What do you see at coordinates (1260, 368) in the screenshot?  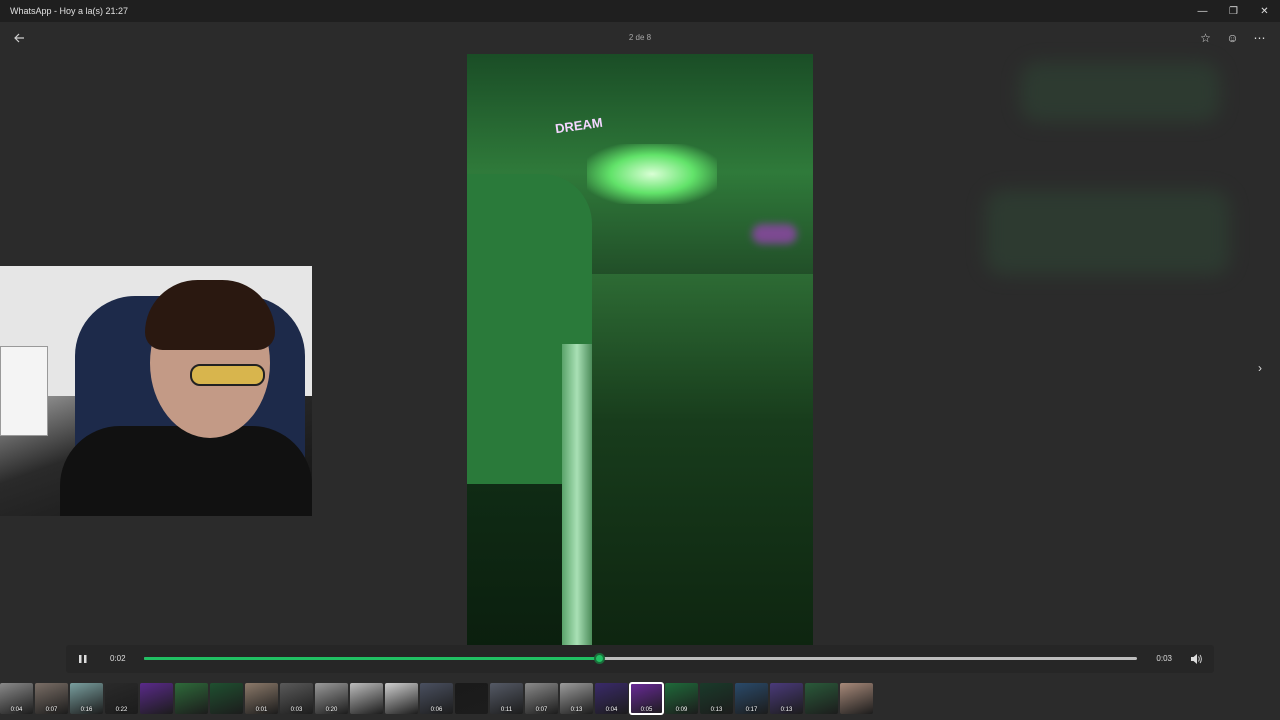 I see `next-media-button: ›` at bounding box center [1260, 368].